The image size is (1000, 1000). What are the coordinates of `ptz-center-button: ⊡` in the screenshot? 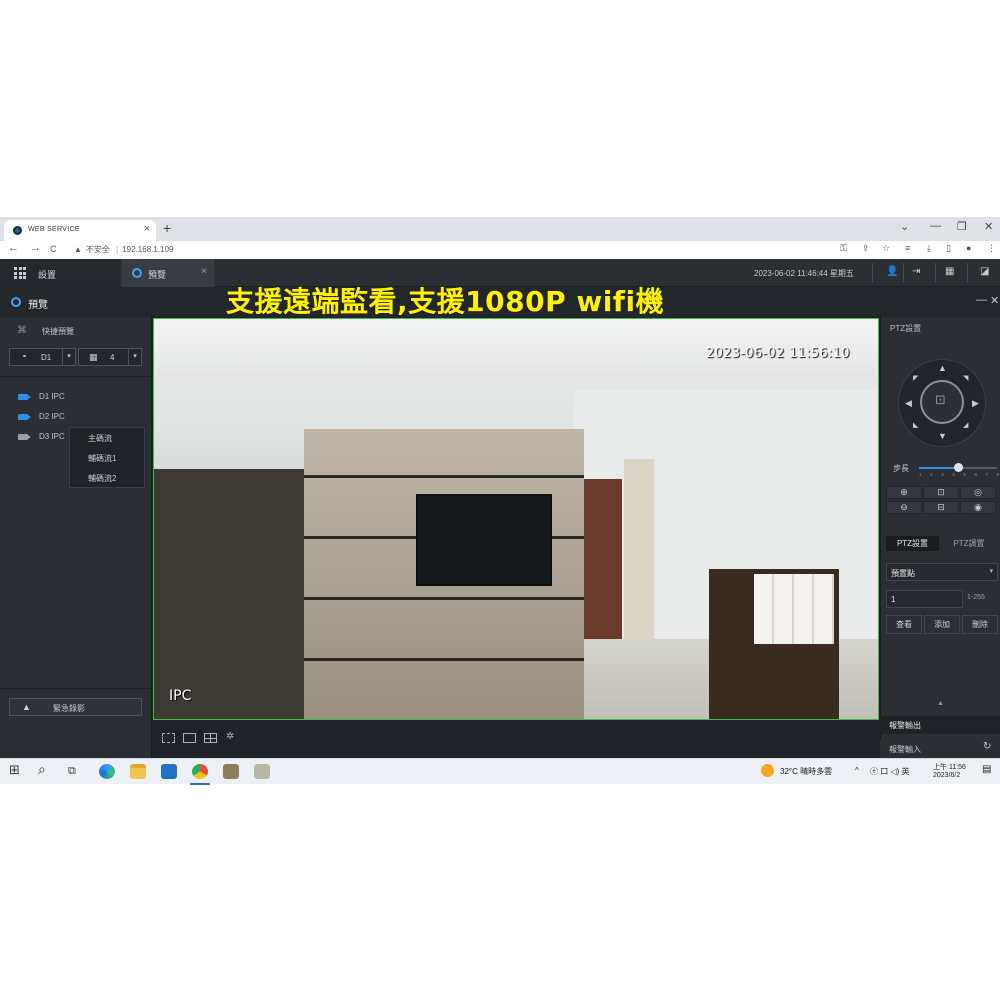 It's located at (942, 402).